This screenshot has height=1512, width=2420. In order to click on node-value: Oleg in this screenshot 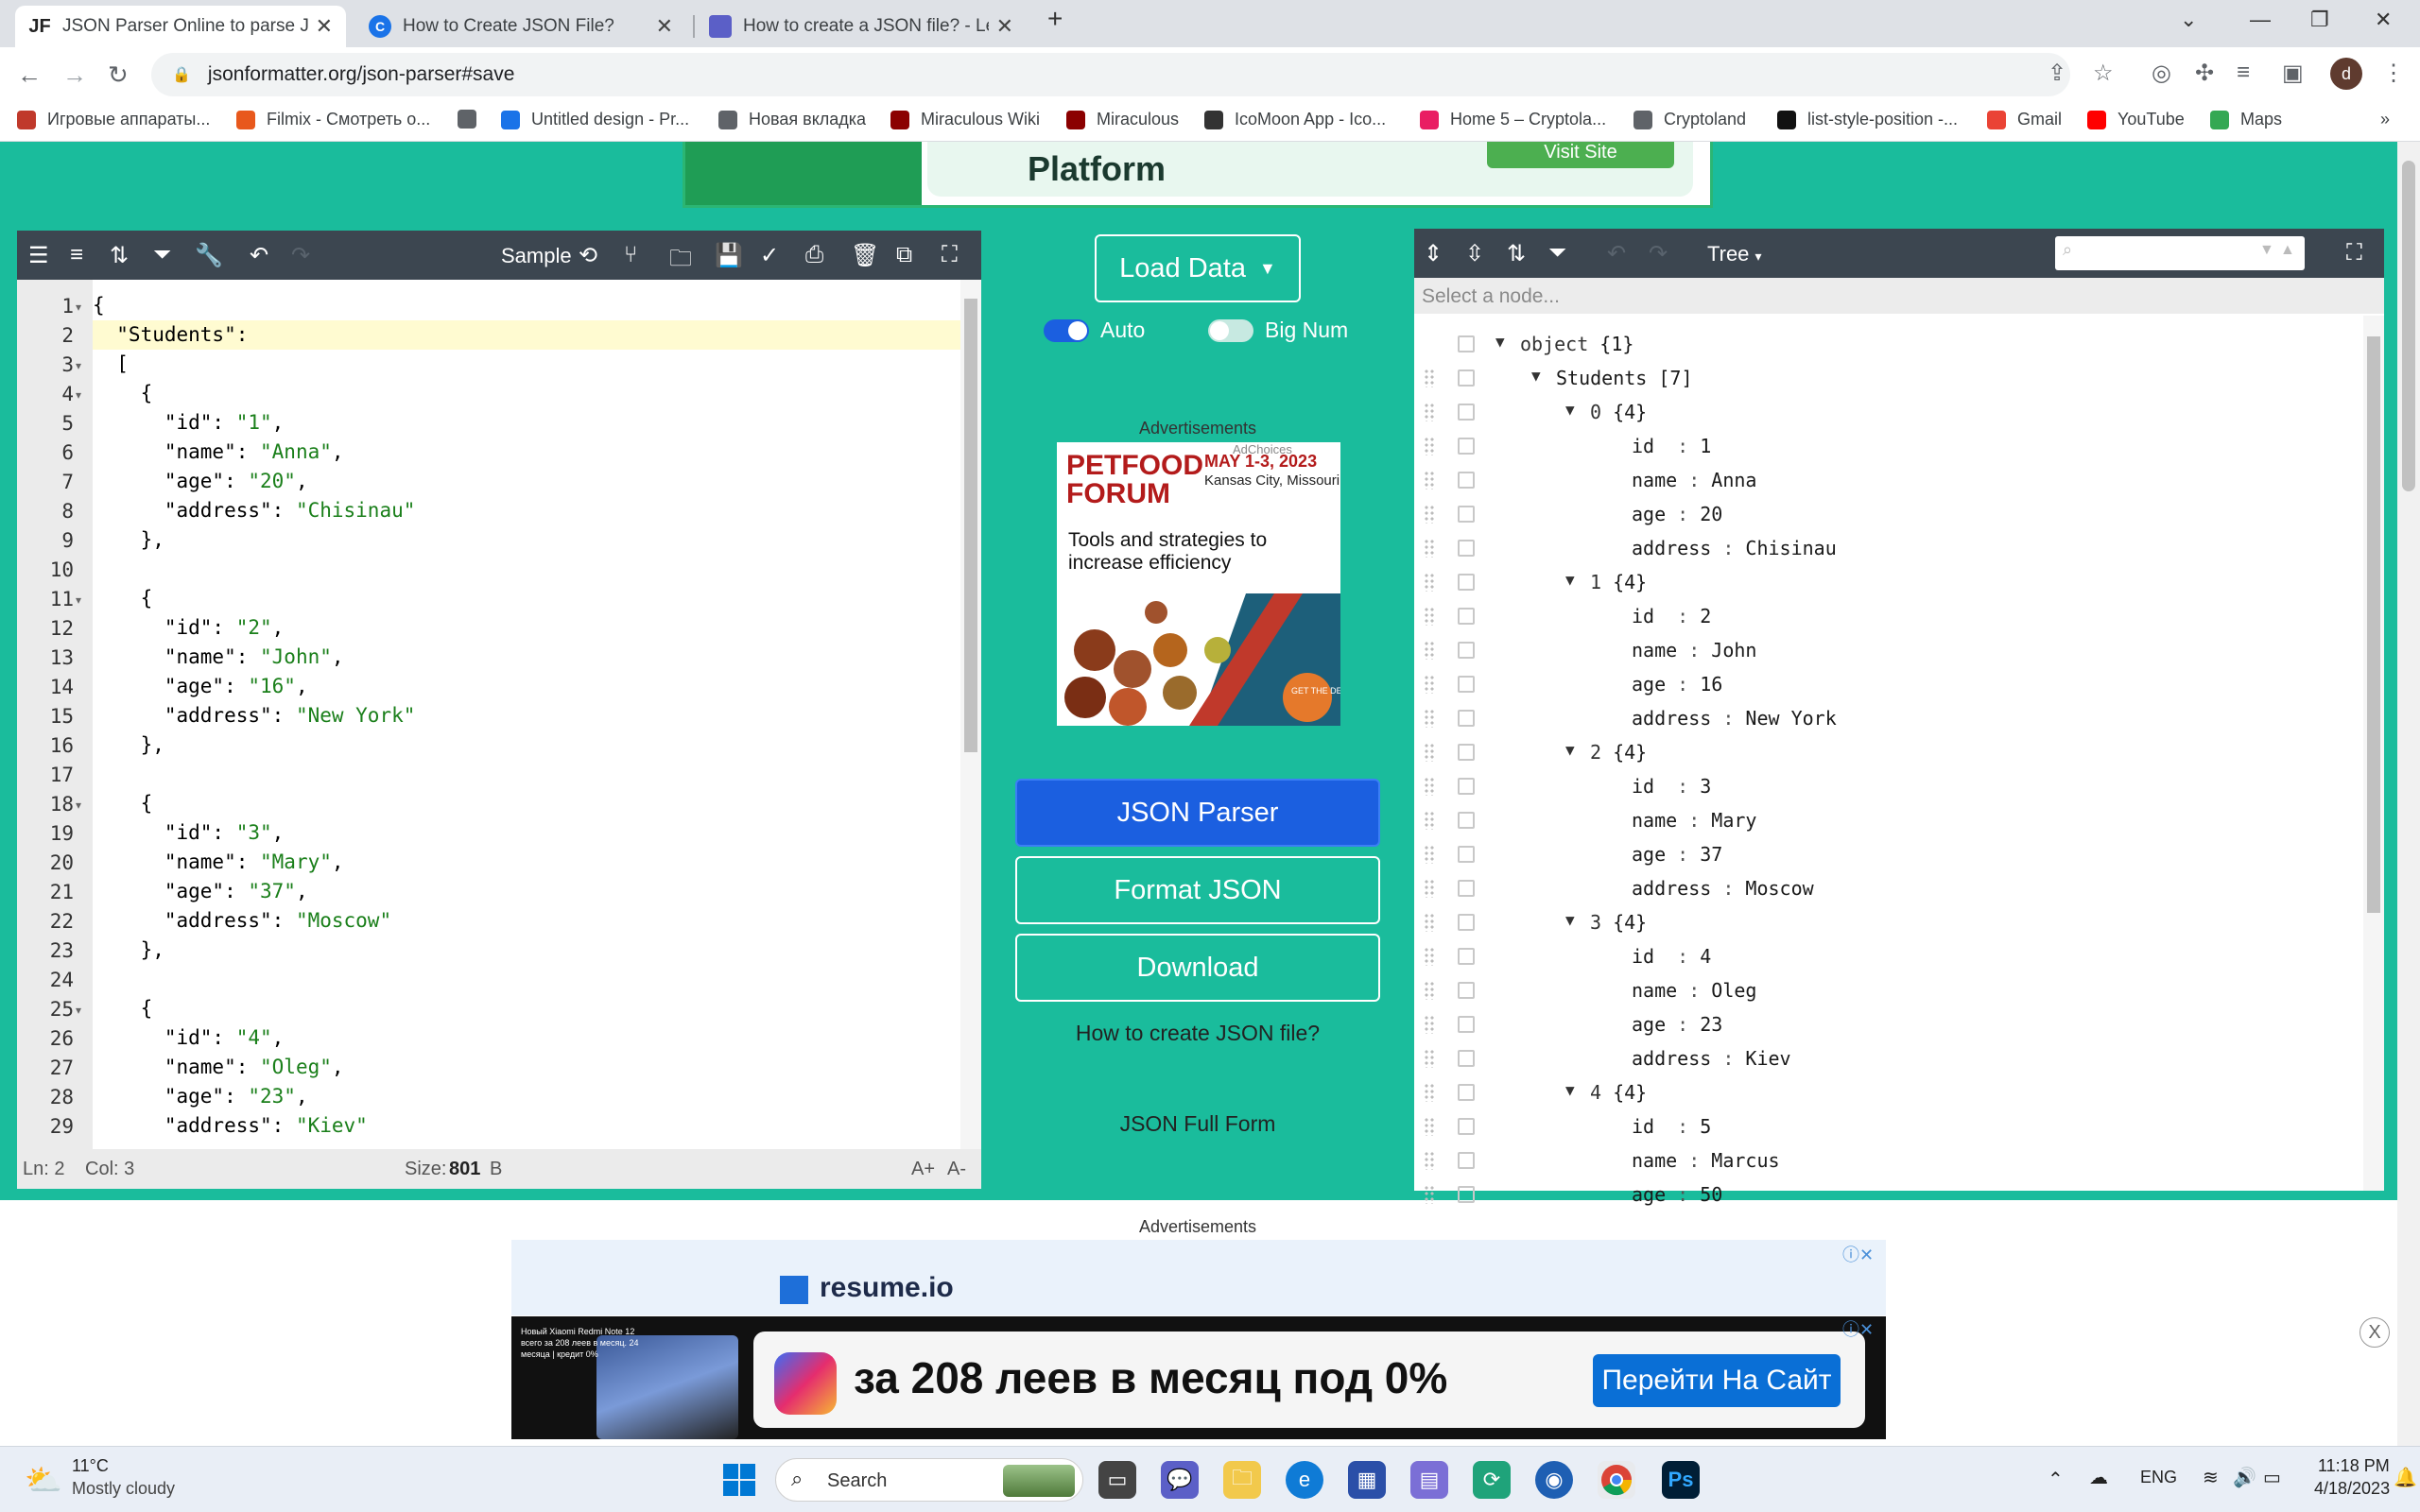, I will do `click(1733, 990)`.